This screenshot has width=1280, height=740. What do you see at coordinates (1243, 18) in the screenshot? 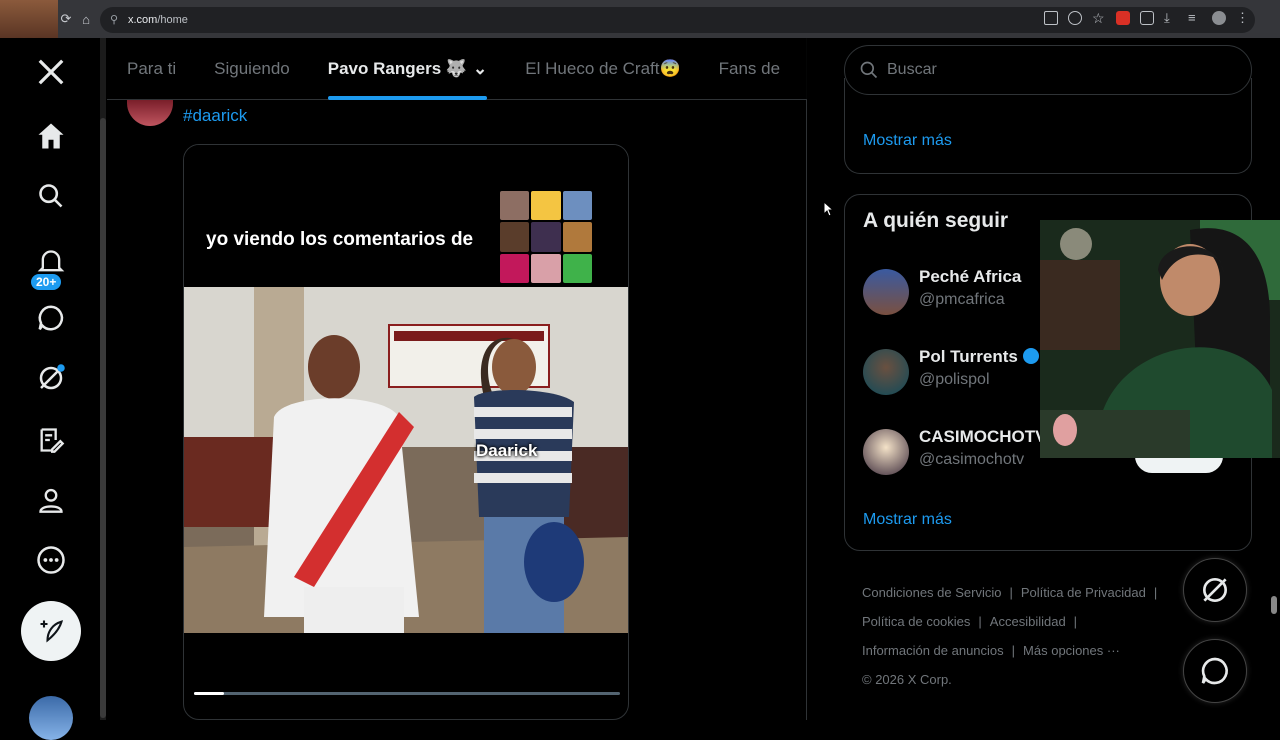
I see `browser-menu-icon: ⋮` at bounding box center [1243, 18].